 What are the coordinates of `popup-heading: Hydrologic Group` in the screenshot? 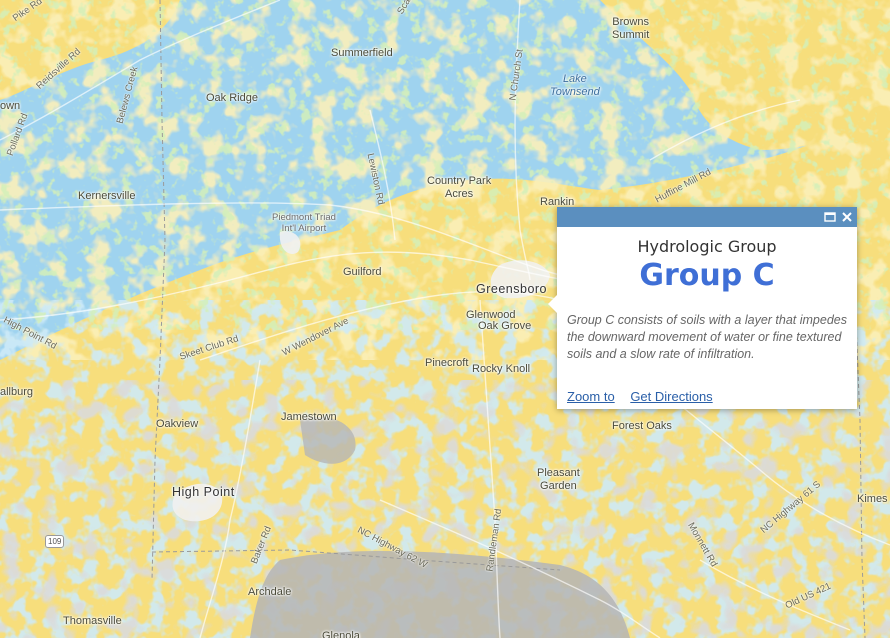 It's located at (707, 246).